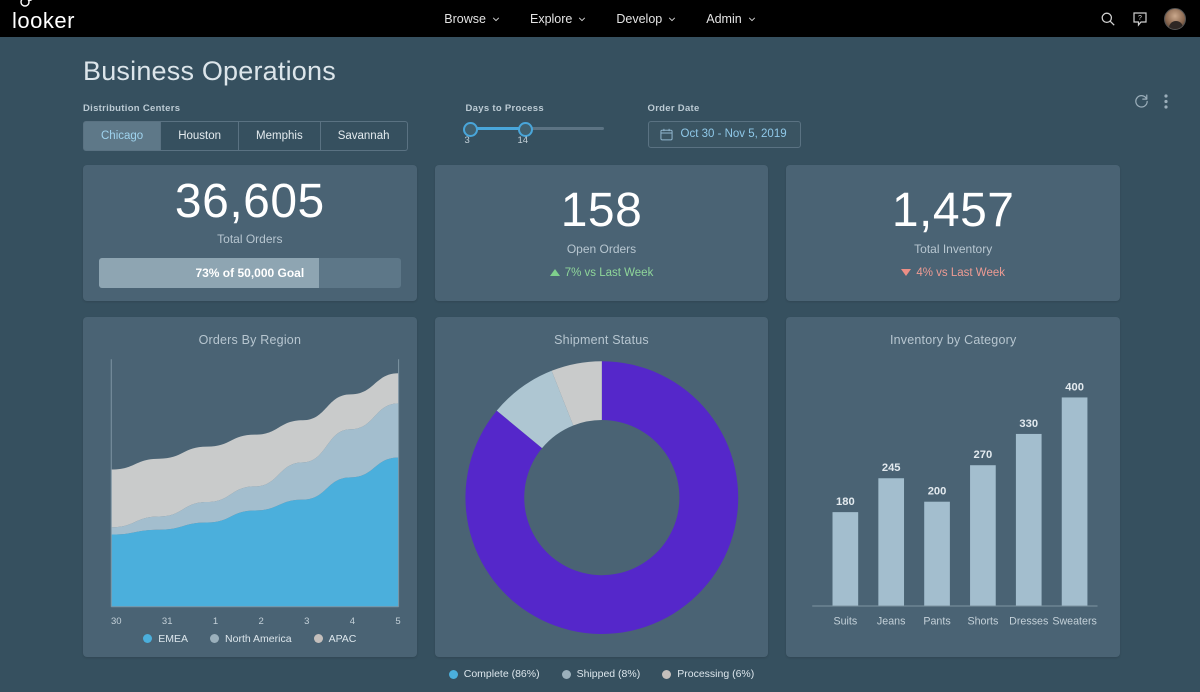 The width and height of the screenshot is (1200, 692). Describe the element at coordinates (215, 621) in the screenshot. I see `x-tick: 1` at that location.